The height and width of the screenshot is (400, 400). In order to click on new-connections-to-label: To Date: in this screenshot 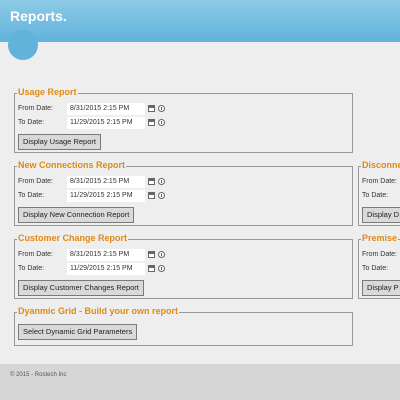, I will do `click(31, 195)`.